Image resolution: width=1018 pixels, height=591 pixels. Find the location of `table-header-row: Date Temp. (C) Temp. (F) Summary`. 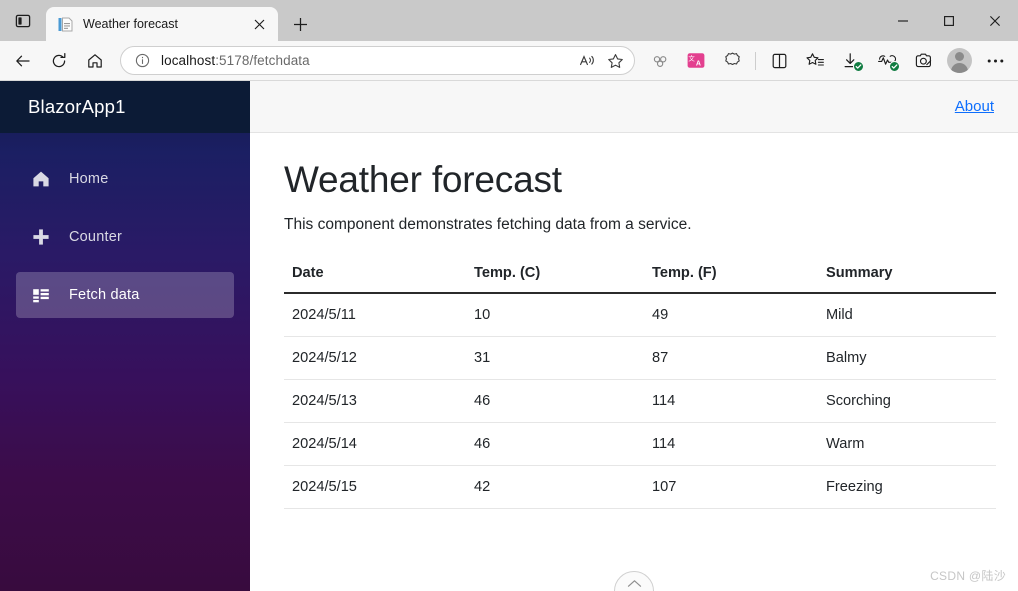

table-header-row: Date Temp. (C) Temp. (F) Summary is located at coordinates (640, 274).